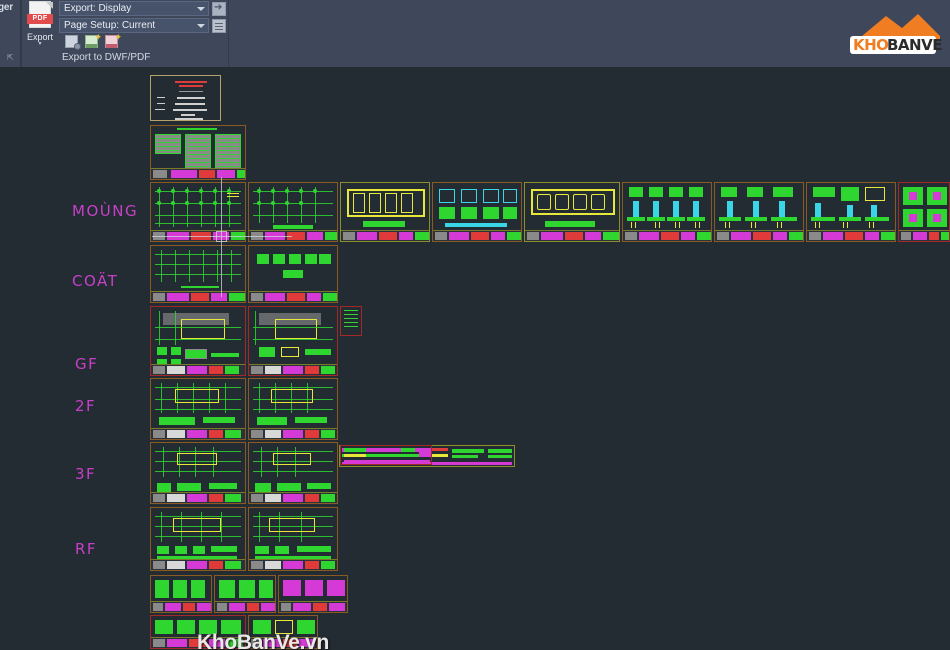 Image resolution: width=950 pixels, height=650 pixels. Describe the element at coordinates (10, 57) in the screenshot. I see `panel-expand-arrow: ⇱` at that location.